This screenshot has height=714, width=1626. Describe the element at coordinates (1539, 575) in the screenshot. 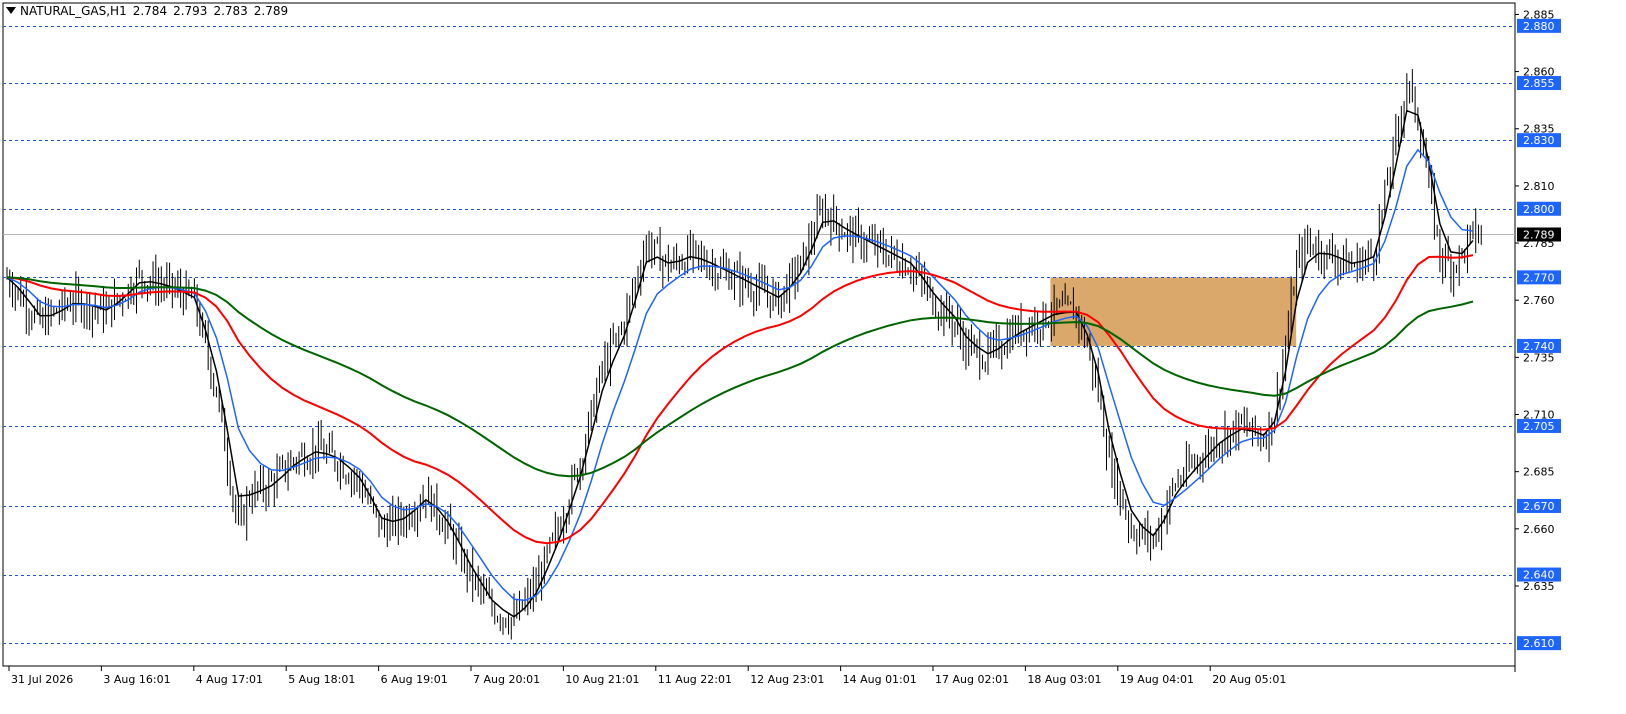

I see `level-price-label: 2.640` at that location.